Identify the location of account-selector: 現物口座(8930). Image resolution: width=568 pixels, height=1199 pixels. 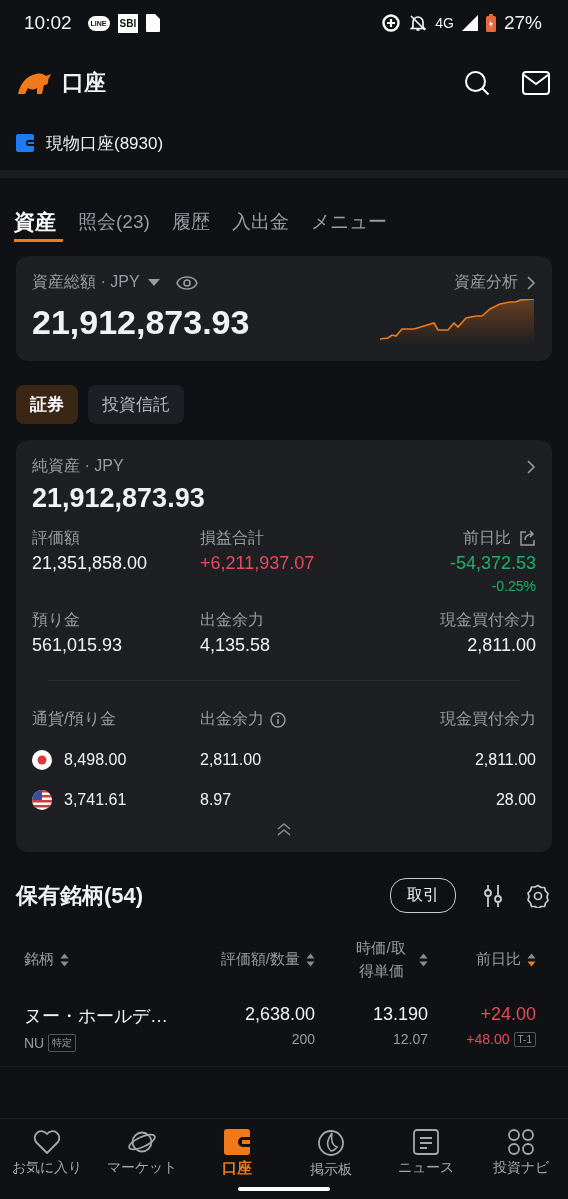
(105, 143).